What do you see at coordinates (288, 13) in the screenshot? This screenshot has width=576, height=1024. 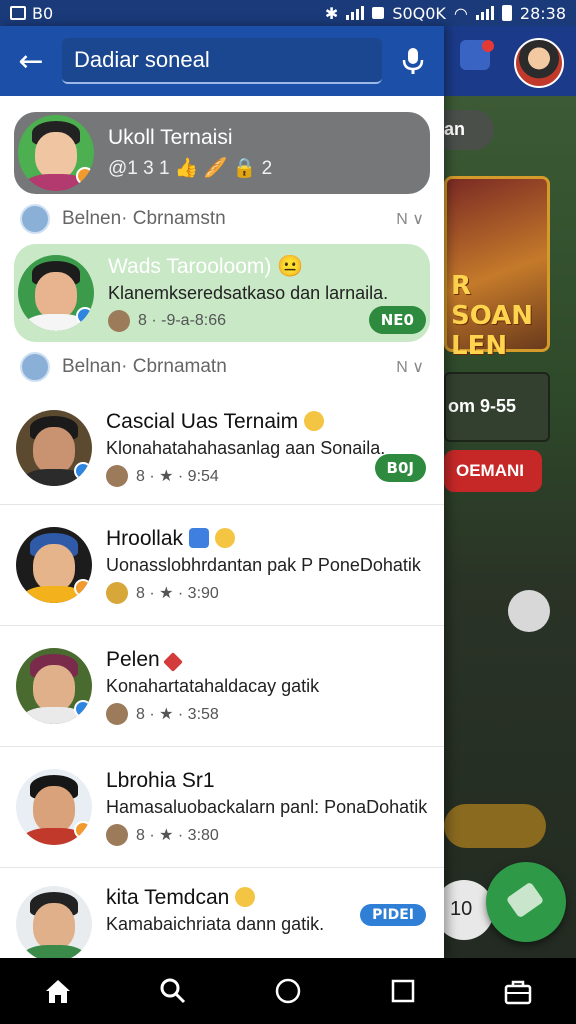 I see `status-bar: B0 ✱ S0Q0K ◠ 28:38` at bounding box center [288, 13].